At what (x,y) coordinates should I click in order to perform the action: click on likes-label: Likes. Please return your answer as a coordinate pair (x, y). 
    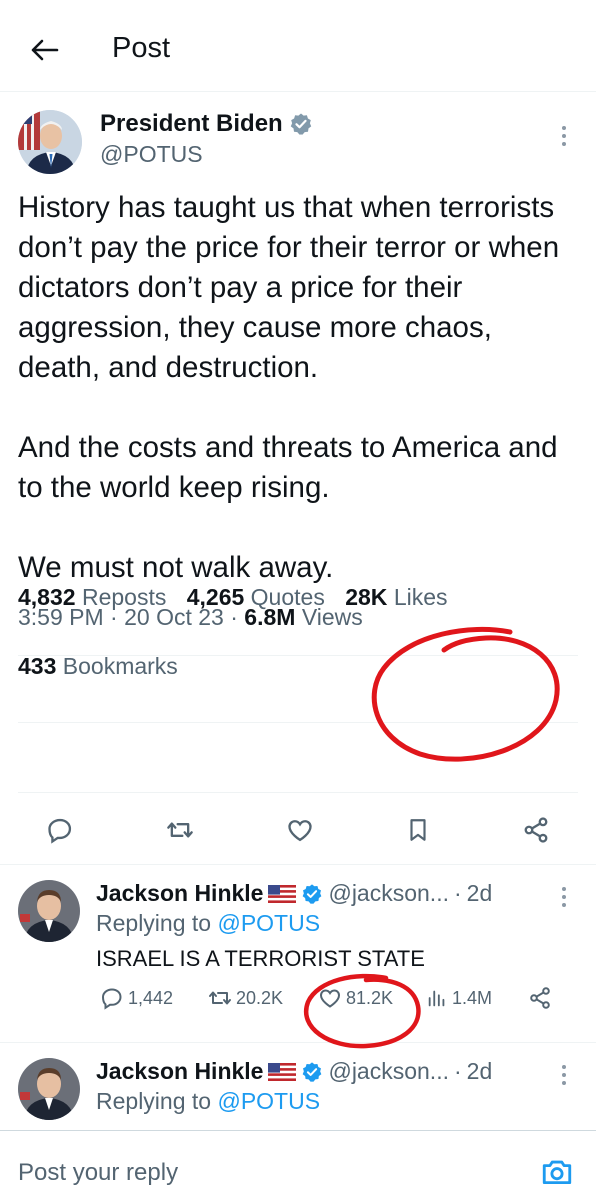
    Looking at the image, I should click on (420, 597).